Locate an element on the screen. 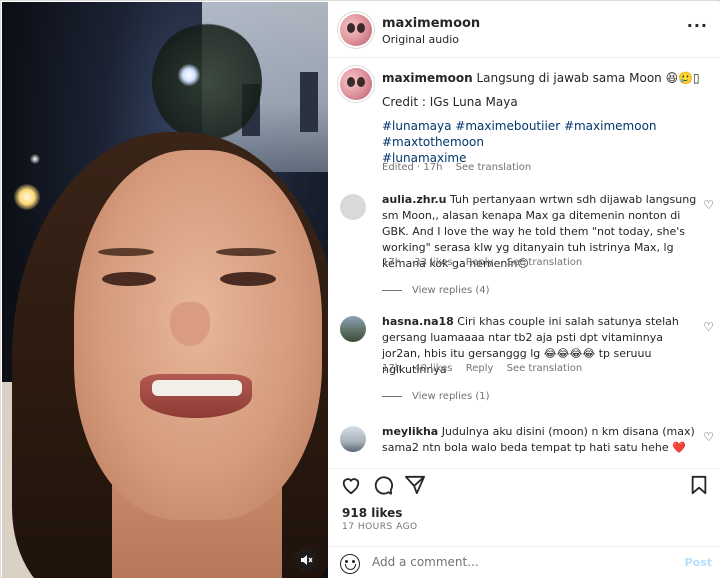 Image resolution: width=720 pixels, height=578 pixels. caption-username: maximemoon is located at coordinates (427, 78).